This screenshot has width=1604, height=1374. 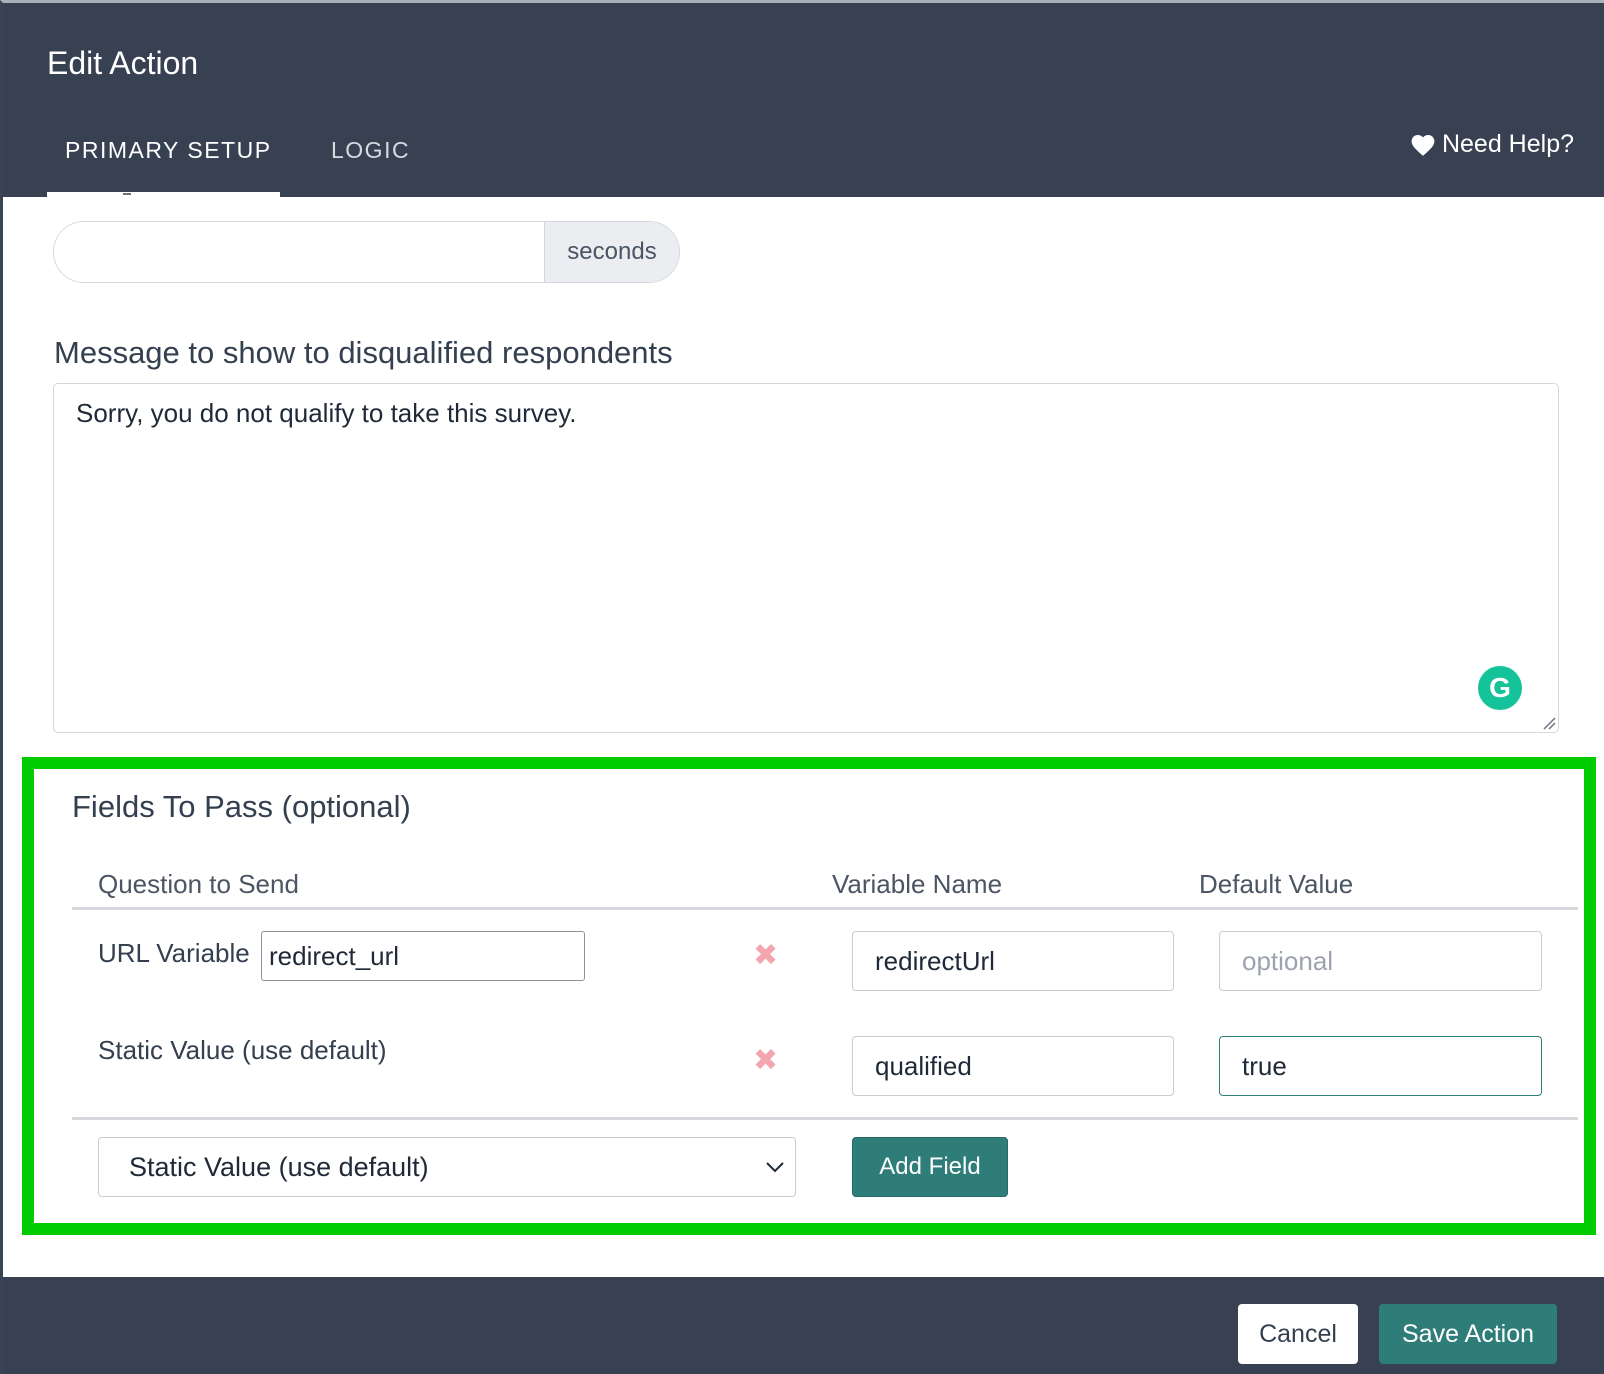 What do you see at coordinates (123, 63) in the screenshot?
I see `modal-title: Edit Action` at bounding box center [123, 63].